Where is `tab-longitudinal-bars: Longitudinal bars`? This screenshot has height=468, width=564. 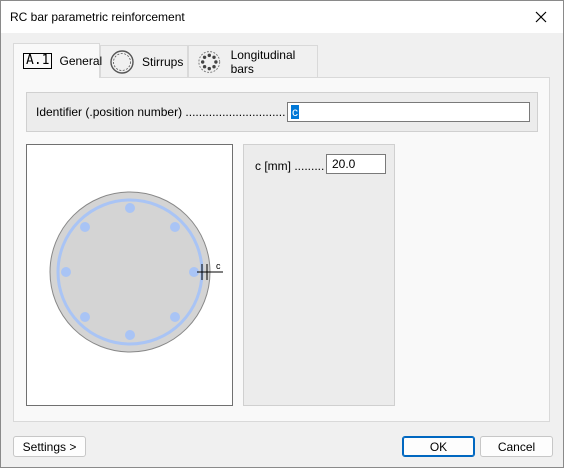 tab-longitudinal-bars: Longitudinal bars is located at coordinates (253, 61).